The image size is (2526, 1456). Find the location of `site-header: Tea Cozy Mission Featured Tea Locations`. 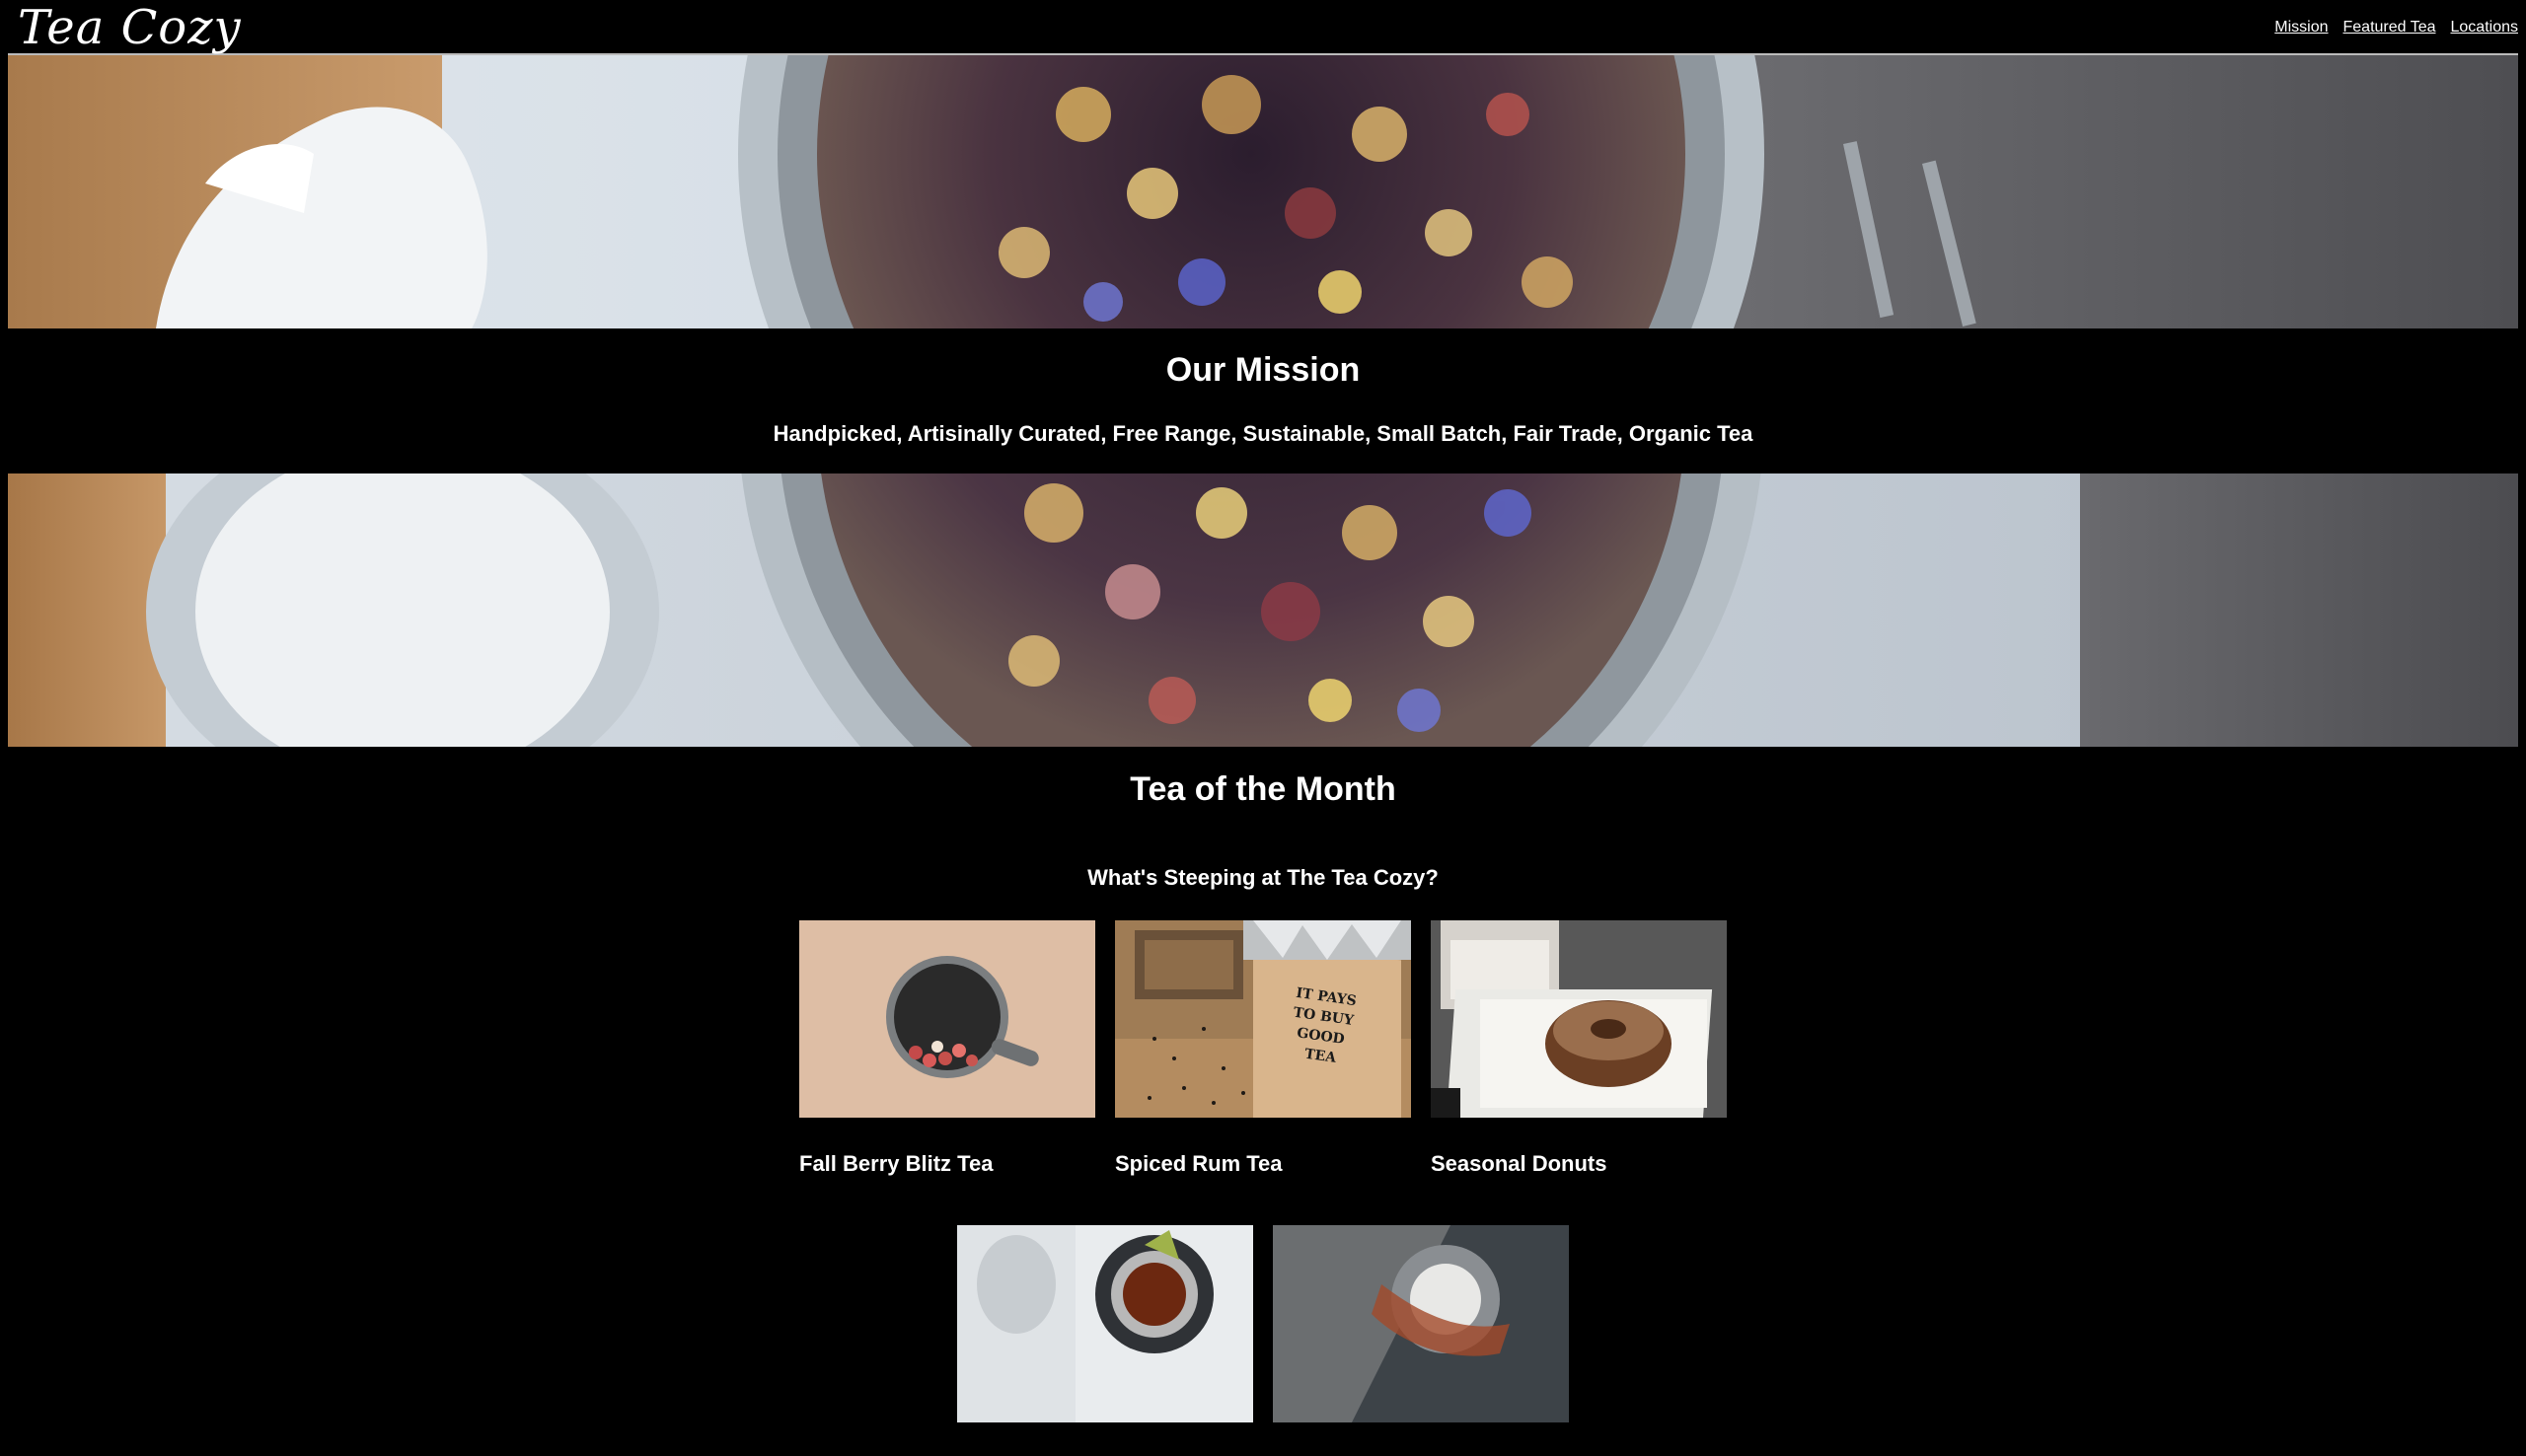

site-header: Tea Cozy Mission Featured Tea Locations is located at coordinates (1263, 27).